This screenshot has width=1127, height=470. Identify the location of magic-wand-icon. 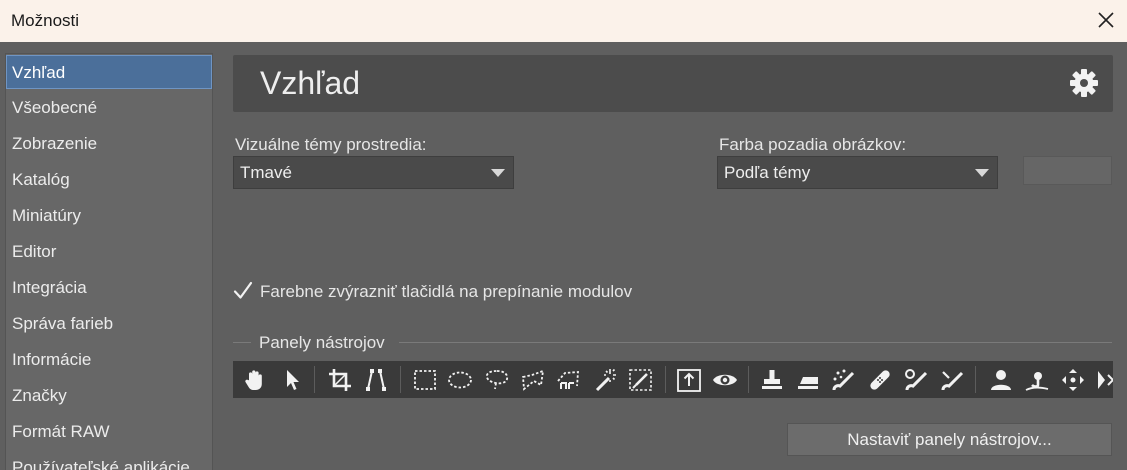
(605, 380).